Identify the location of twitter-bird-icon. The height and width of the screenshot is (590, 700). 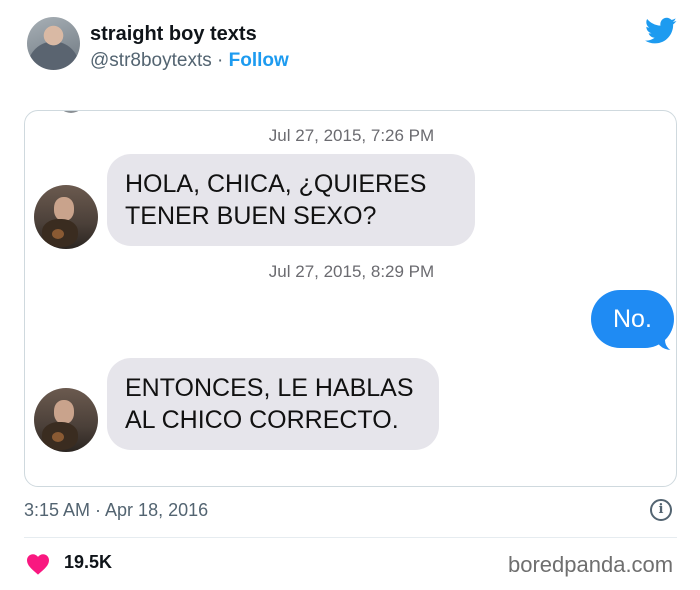
(661, 31).